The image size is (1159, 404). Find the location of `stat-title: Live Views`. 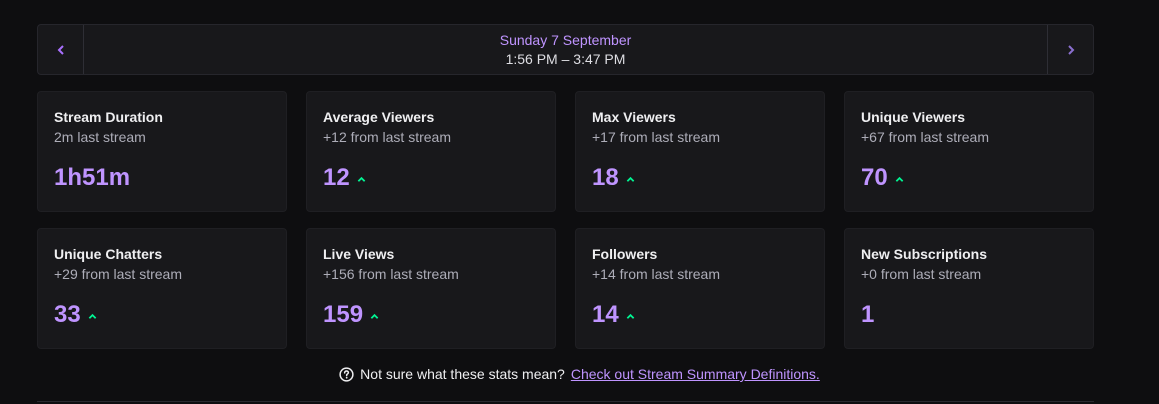

stat-title: Live Views is located at coordinates (359, 254).